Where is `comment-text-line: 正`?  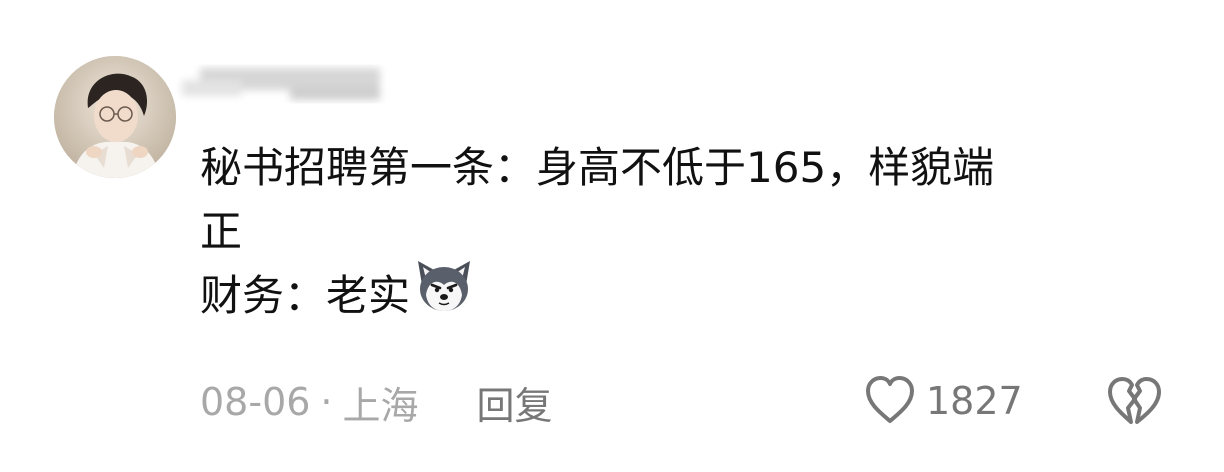 comment-text-line: 正 is located at coordinates (221, 231).